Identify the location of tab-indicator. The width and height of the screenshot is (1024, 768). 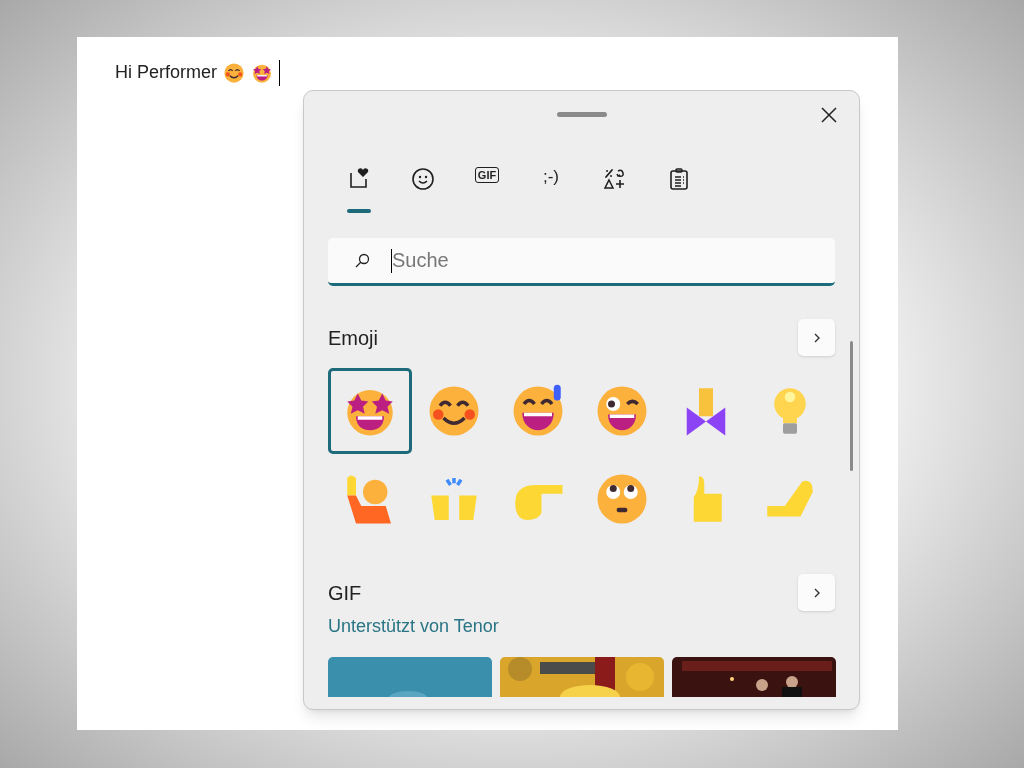
(359, 211).